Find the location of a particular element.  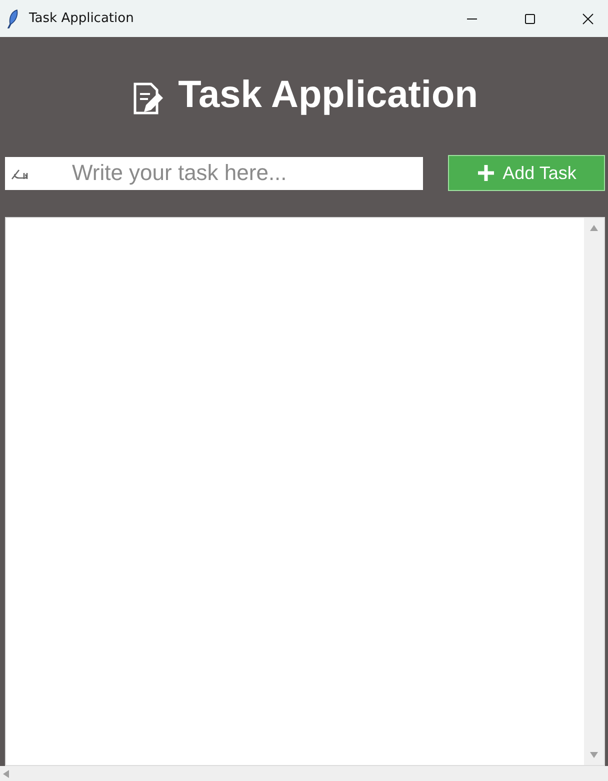

vertical-scrollbar is located at coordinates (594, 491).